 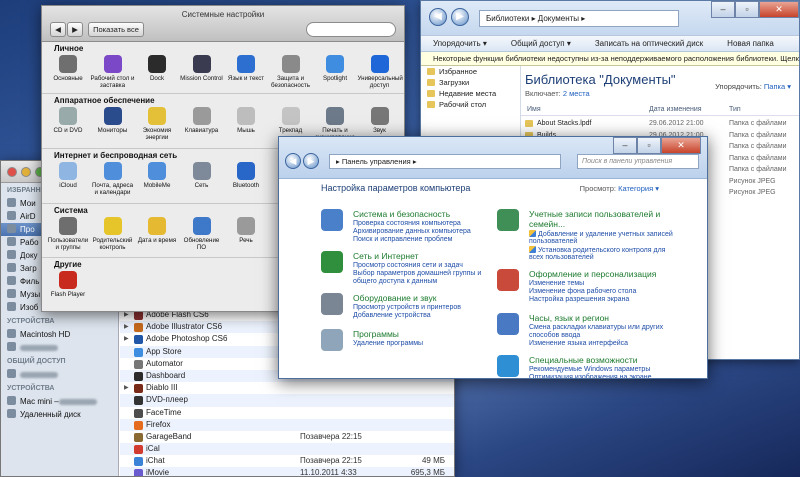 I want to click on close-icon, so click(x=12, y=172).